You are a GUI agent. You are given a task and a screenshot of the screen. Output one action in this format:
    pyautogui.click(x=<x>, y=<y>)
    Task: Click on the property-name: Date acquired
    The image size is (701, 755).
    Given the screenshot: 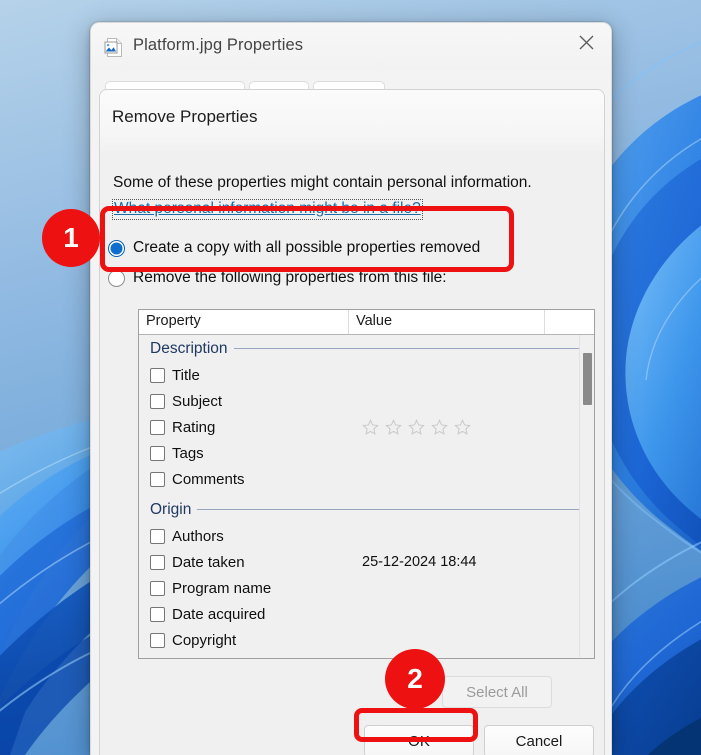 What is the action you would take?
    pyautogui.click(x=219, y=614)
    